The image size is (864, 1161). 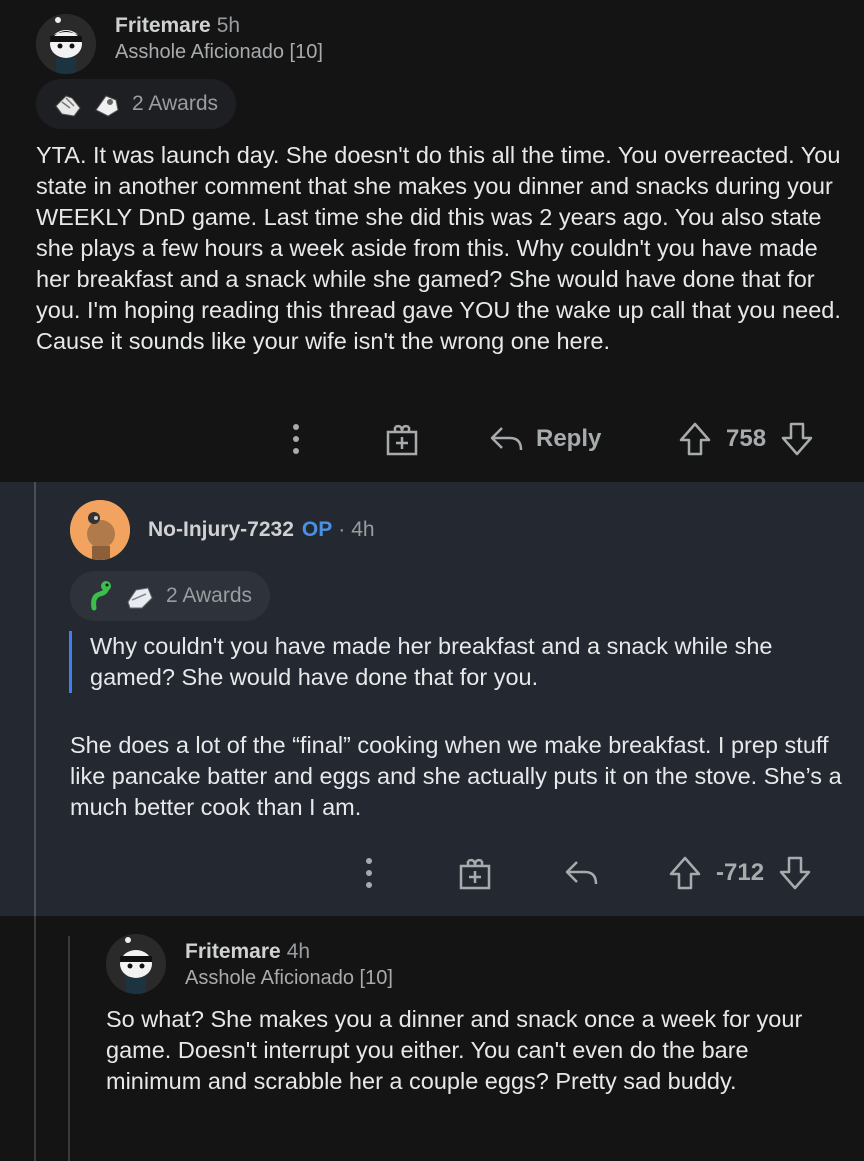 I want to click on reply-label: Reply, so click(x=568, y=439).